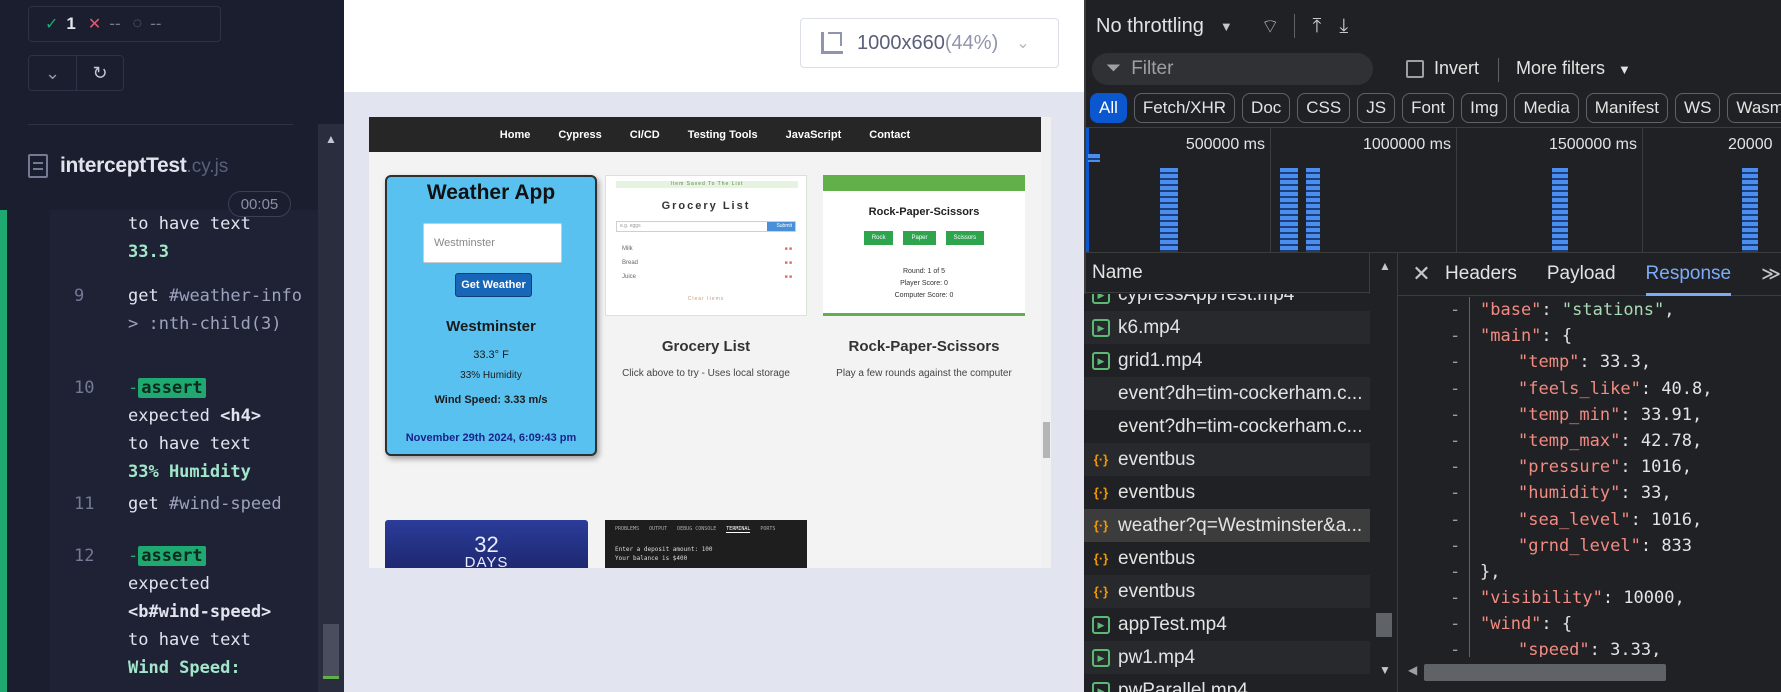  Describe the element at coordinates (99, 73) in the screenshot. I see `rerun-button: ↻` at that location.